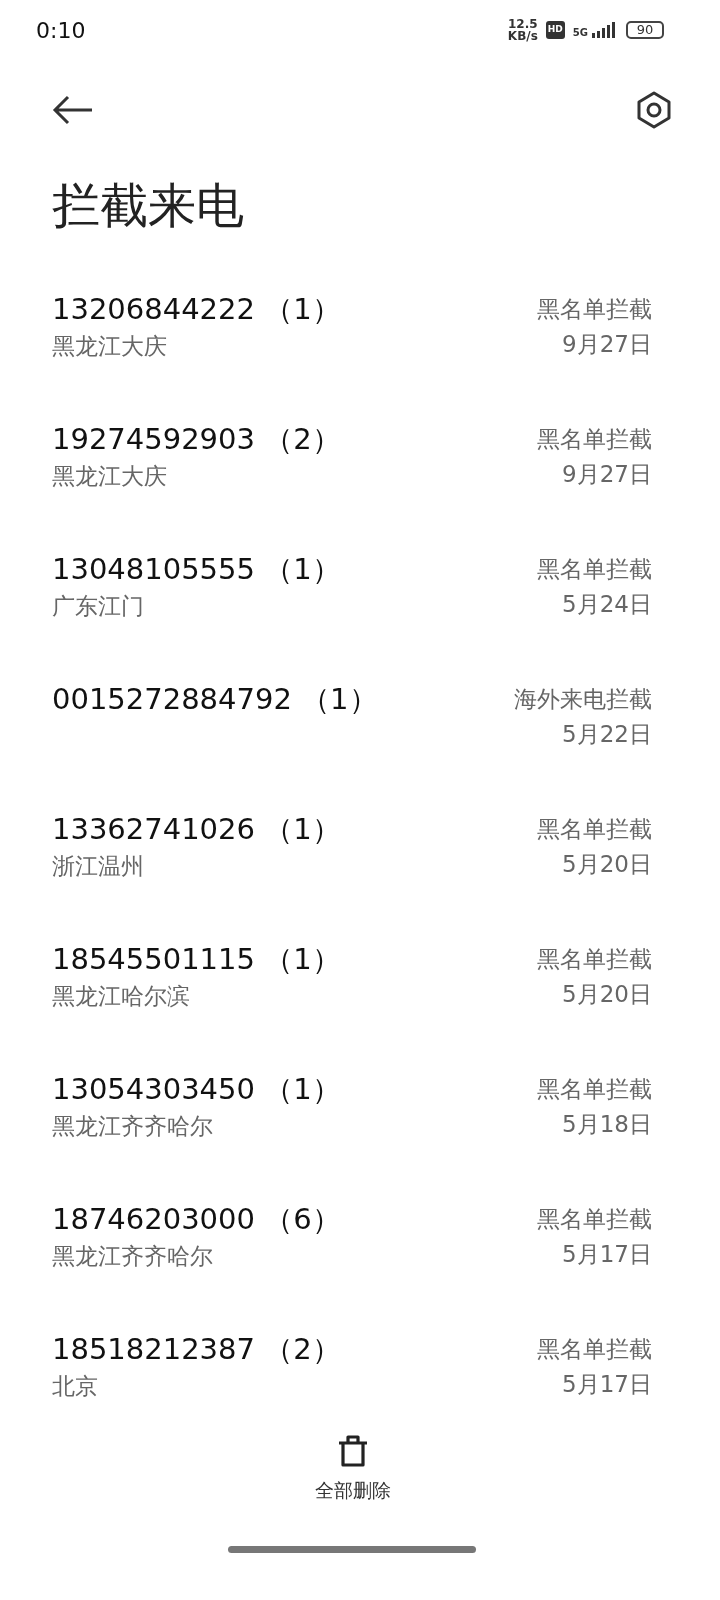 This screenshot has width=720, height=1600. I want to click on phone-number: 19274592903 （2）, so click(196, 439).